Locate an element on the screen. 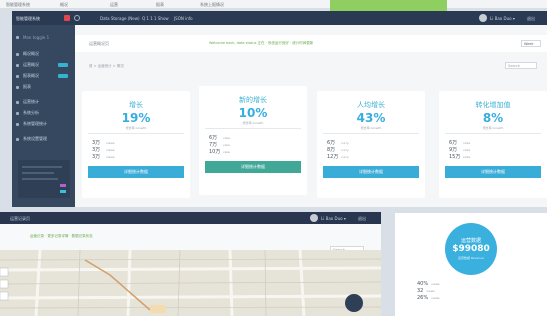 This screenshot has height=316, width=547. period-dropdown: Week is located at coordinates (531, 43).